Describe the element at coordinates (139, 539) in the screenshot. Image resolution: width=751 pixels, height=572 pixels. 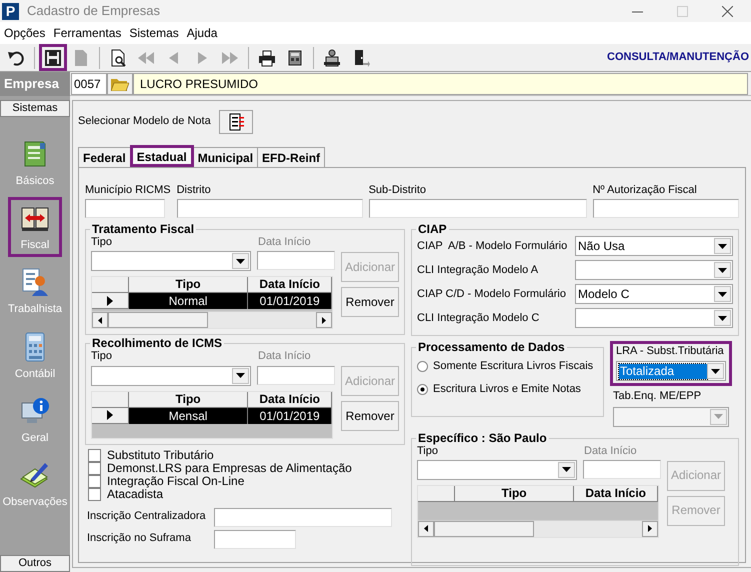
I see `field-label: Inscrição no Suframa` at that location.